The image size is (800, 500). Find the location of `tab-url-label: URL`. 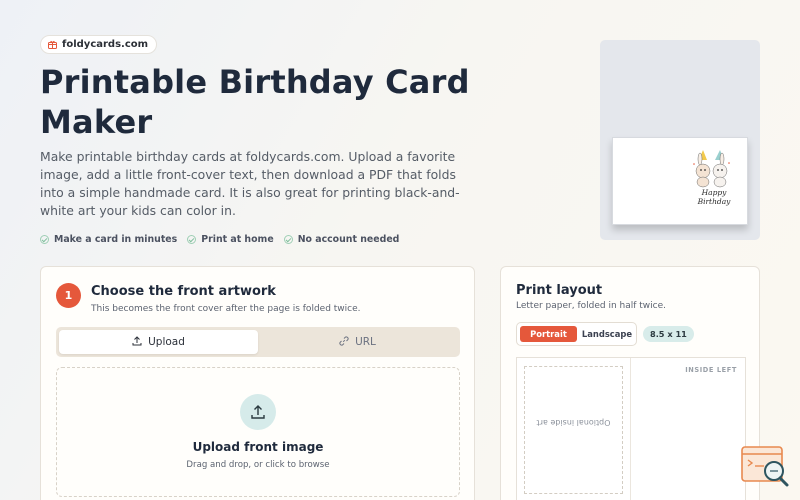

tab-url-label: URL is located at coordinates (365, 342).